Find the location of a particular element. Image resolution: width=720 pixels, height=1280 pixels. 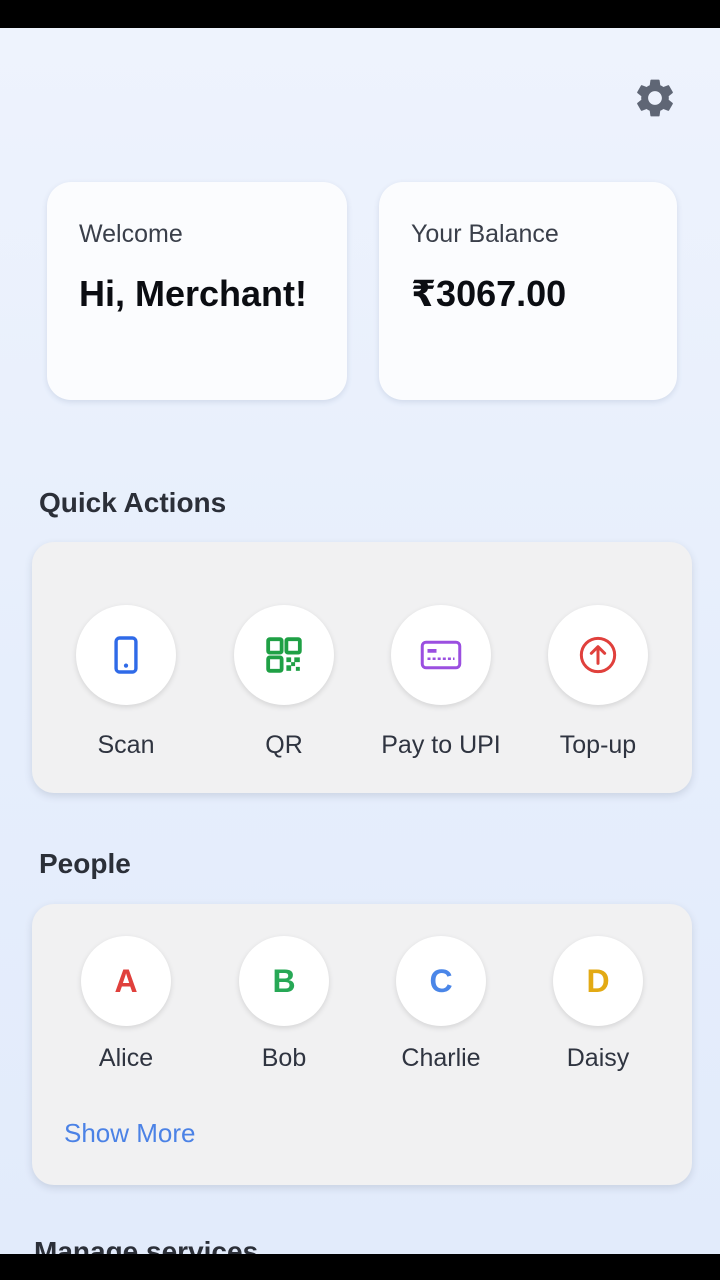

pay-to-upi-action: Pay to UPI is located at coordinates (441, 682).